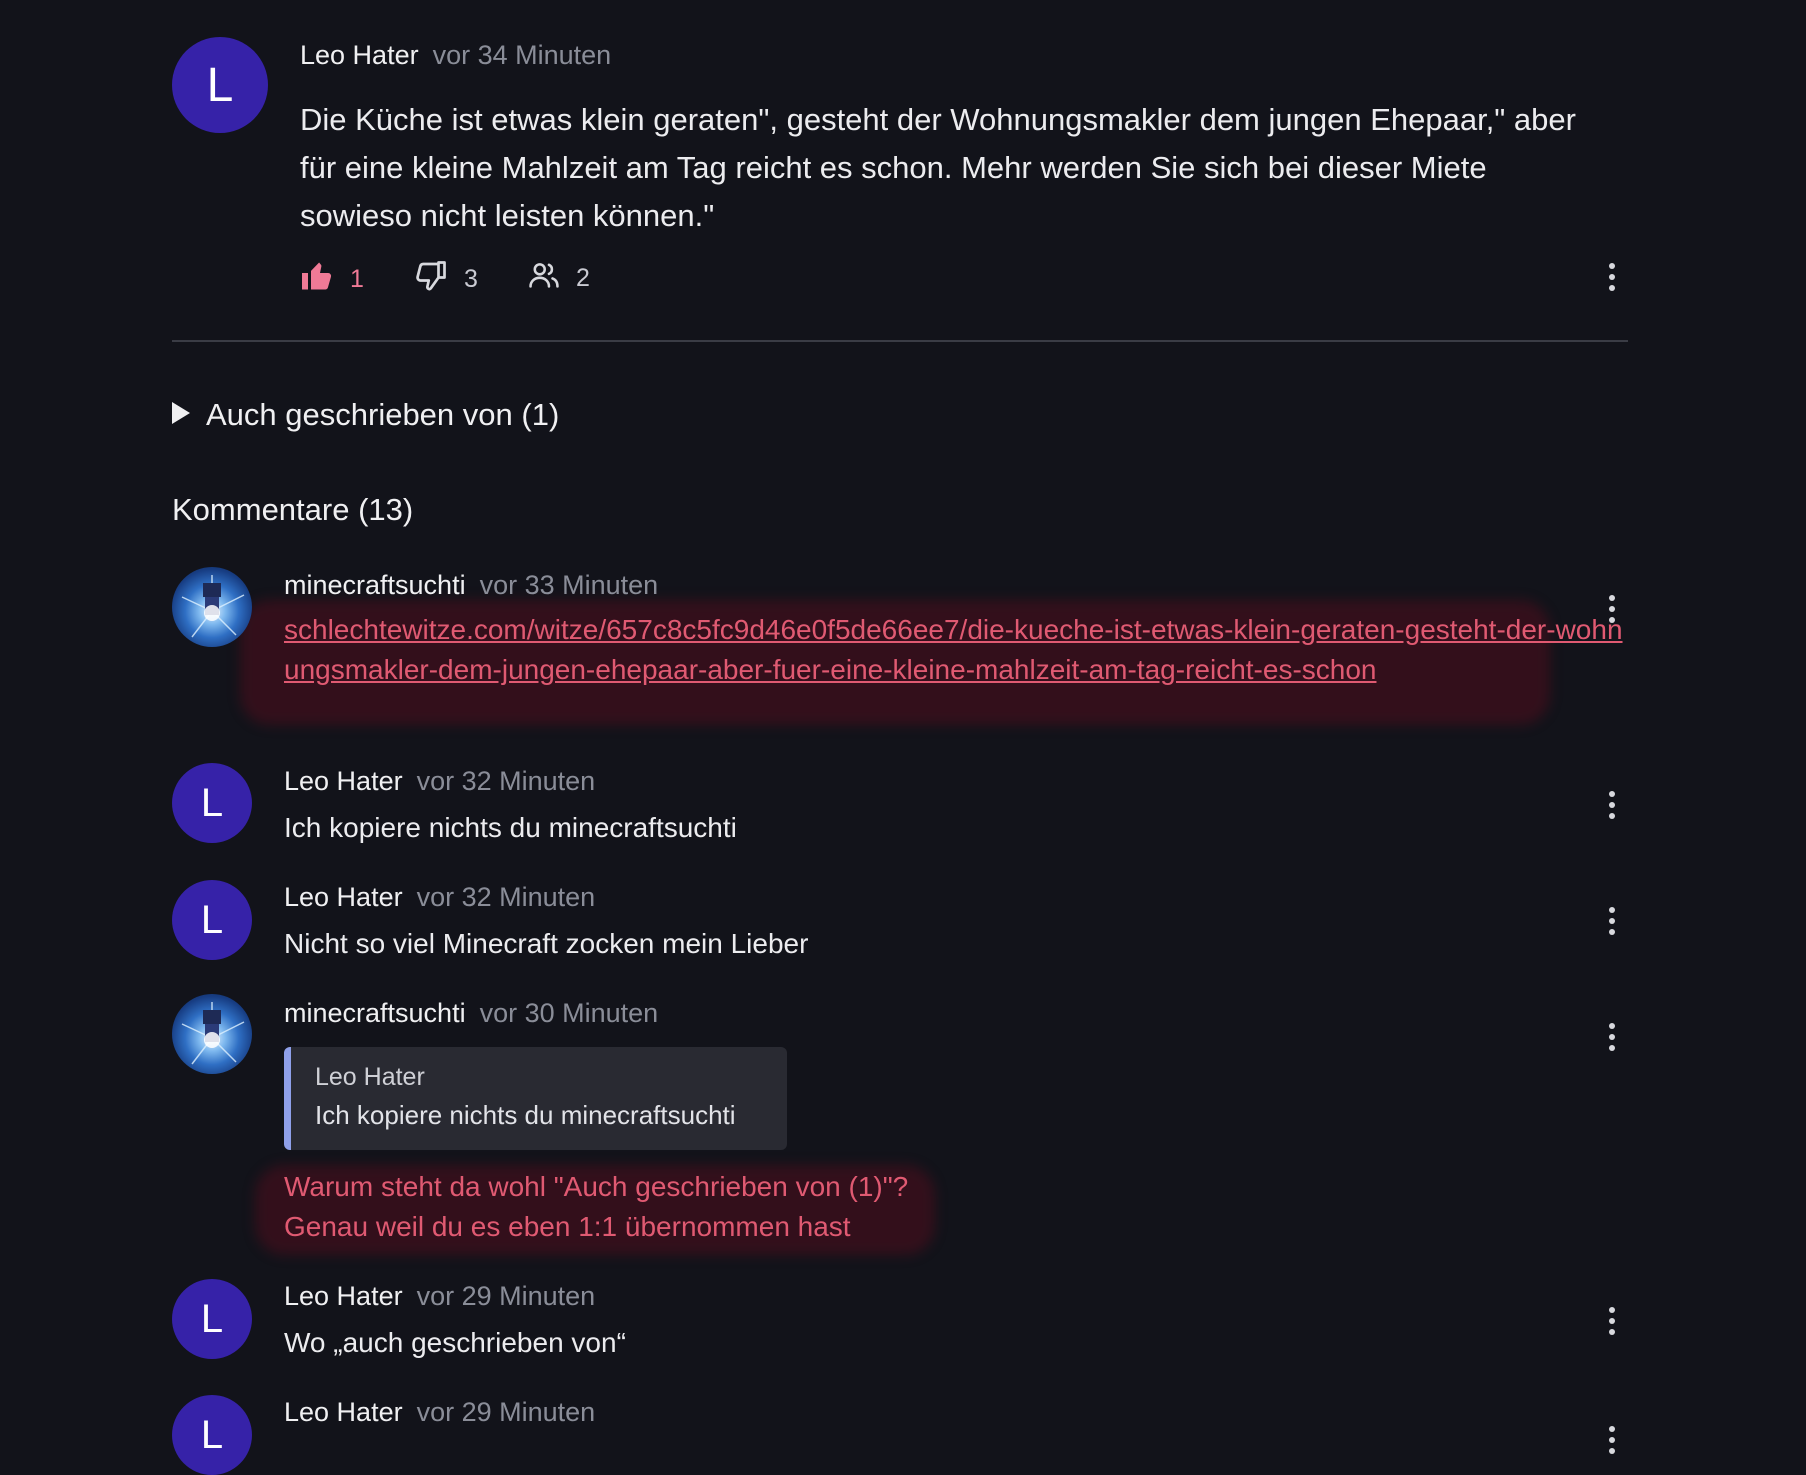  I want to click on comment-time: vor 30 Minuten, so click(569, 1013).